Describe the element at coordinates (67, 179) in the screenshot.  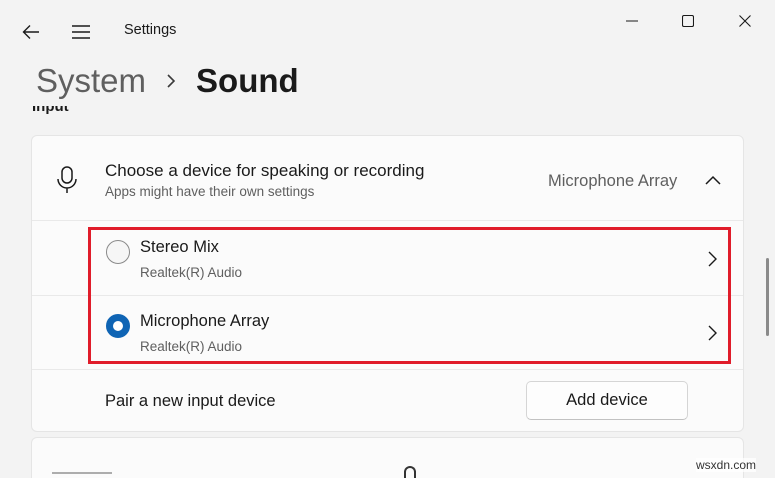
I see `microphone-icon` at that location.